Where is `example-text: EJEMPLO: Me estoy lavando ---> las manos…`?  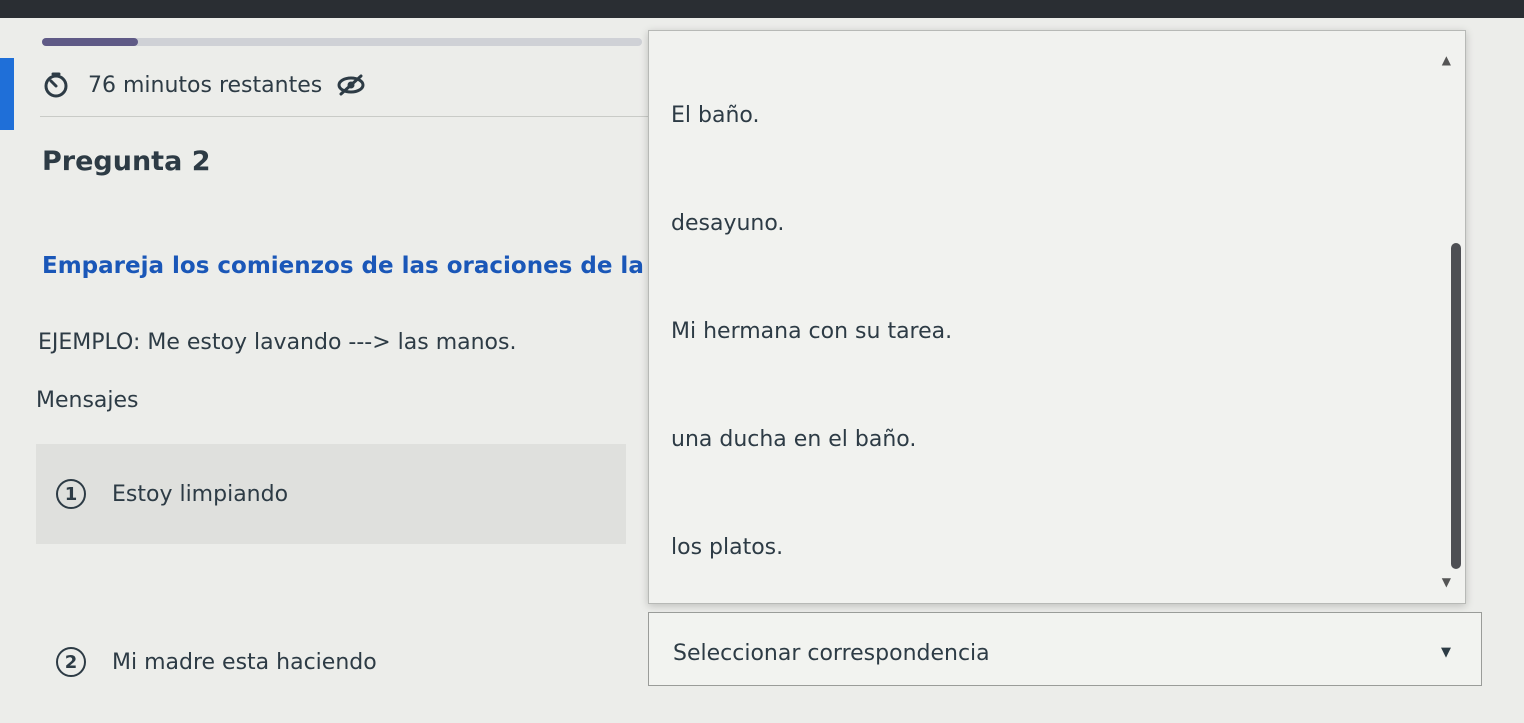 example-text: EJEMPLO: Me estoy lavando ---> las manos… is located at coordinates (277, 342).